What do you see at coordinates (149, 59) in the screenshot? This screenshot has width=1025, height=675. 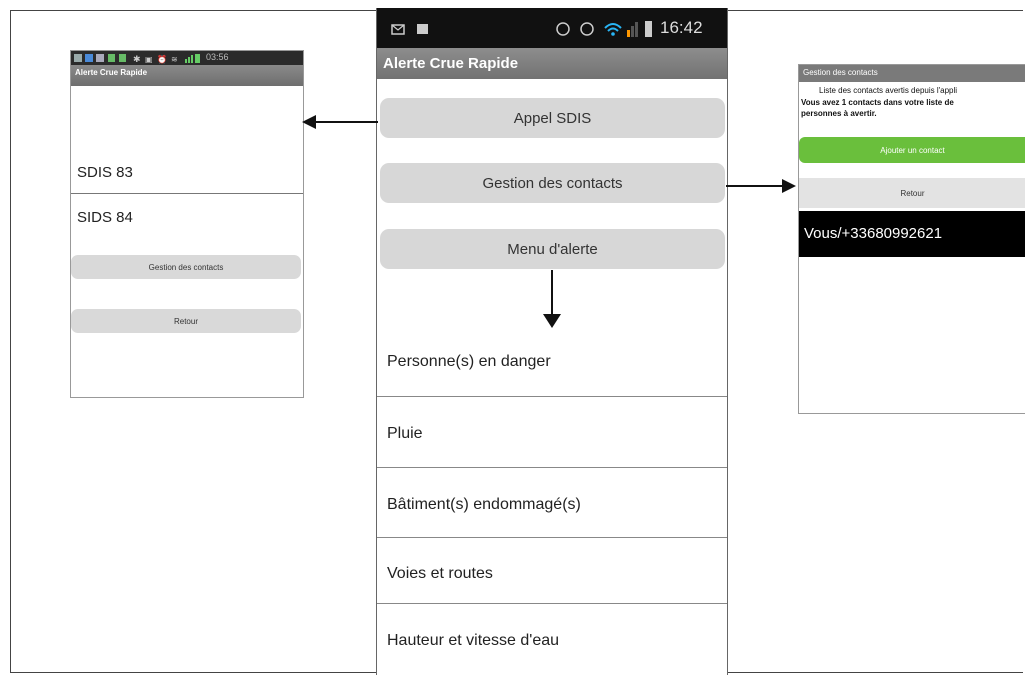 I see `nfc-icon: ▣` at bounding box center [149, 59].